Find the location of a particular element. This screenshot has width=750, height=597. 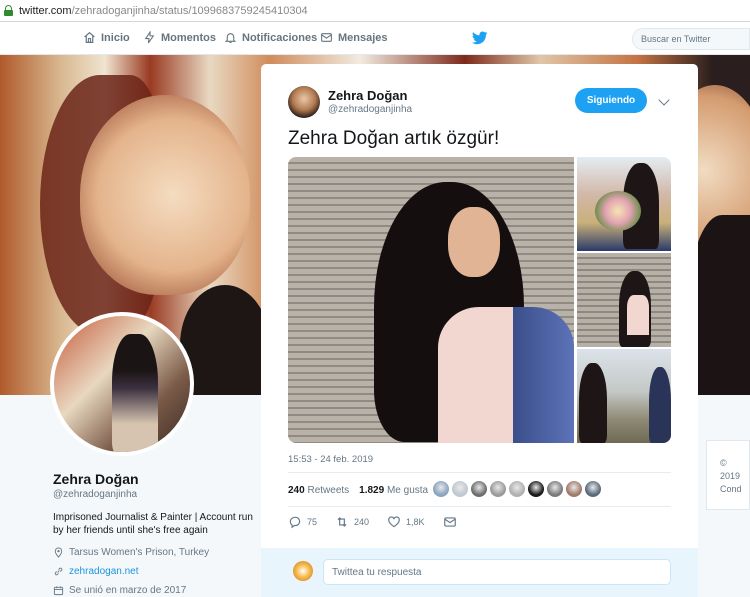

bolt-icon is located at coordinates (149, 37).